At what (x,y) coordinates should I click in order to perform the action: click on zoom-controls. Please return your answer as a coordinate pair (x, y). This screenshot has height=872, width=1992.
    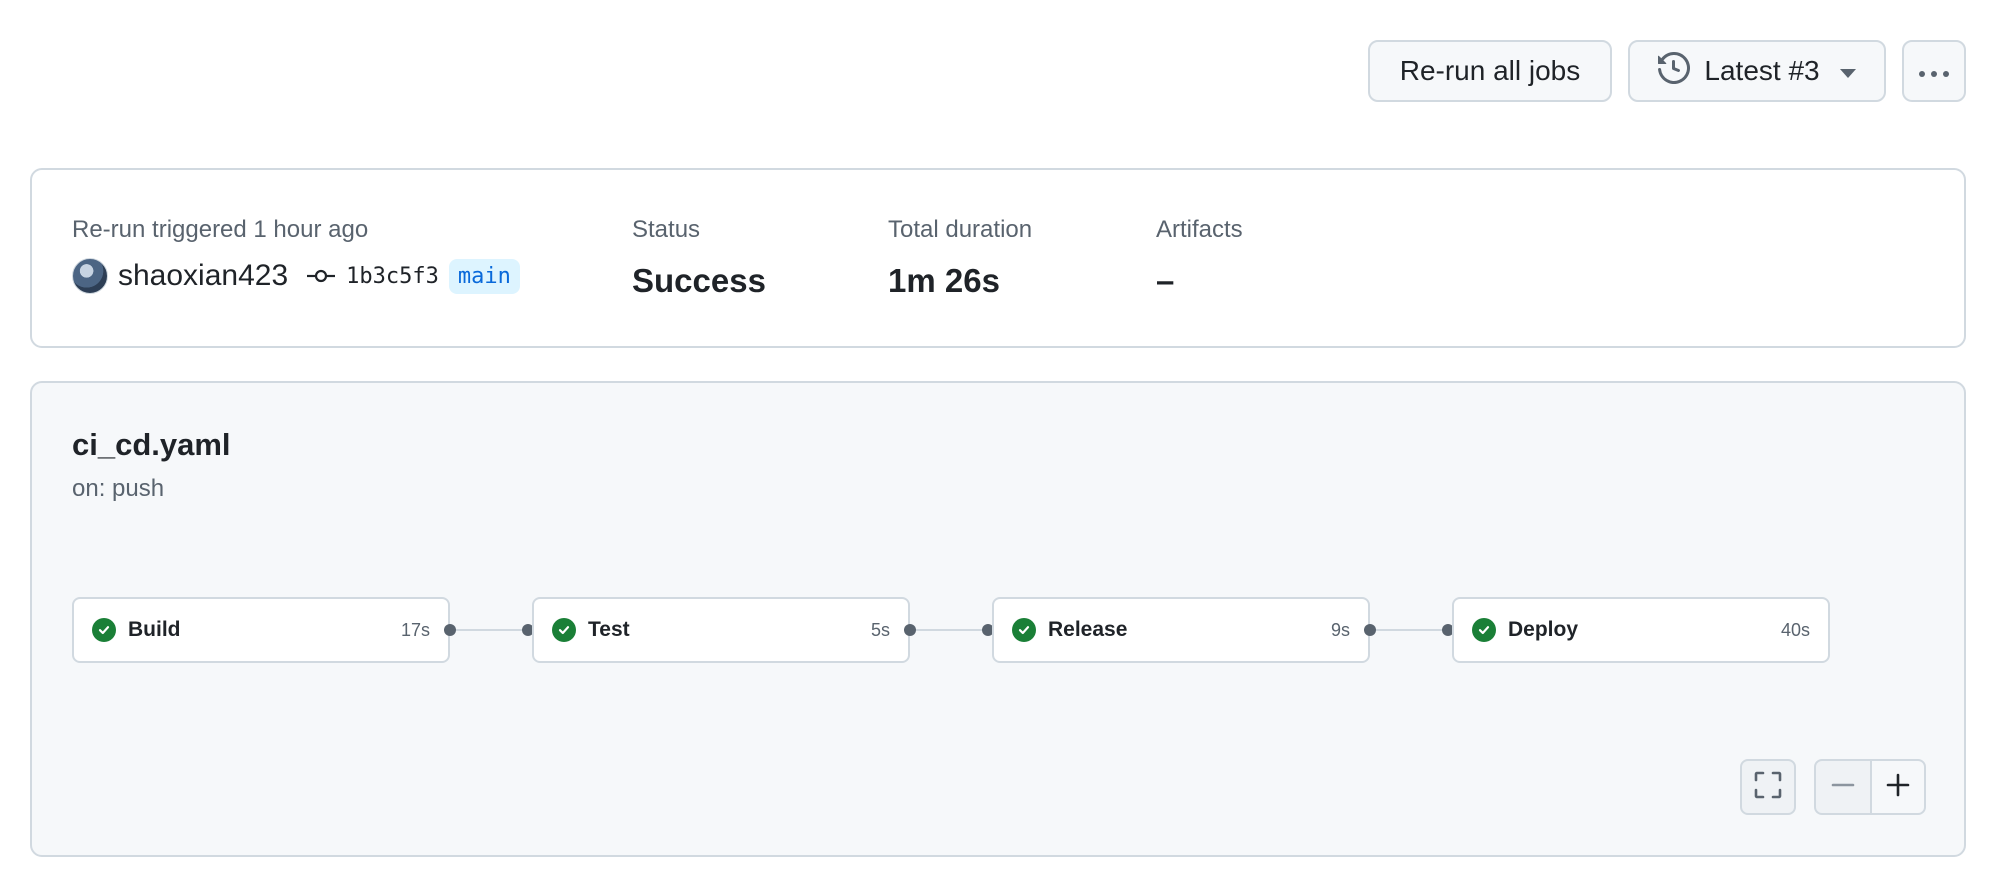
    Looking at the image, I should click on (1870, 787).